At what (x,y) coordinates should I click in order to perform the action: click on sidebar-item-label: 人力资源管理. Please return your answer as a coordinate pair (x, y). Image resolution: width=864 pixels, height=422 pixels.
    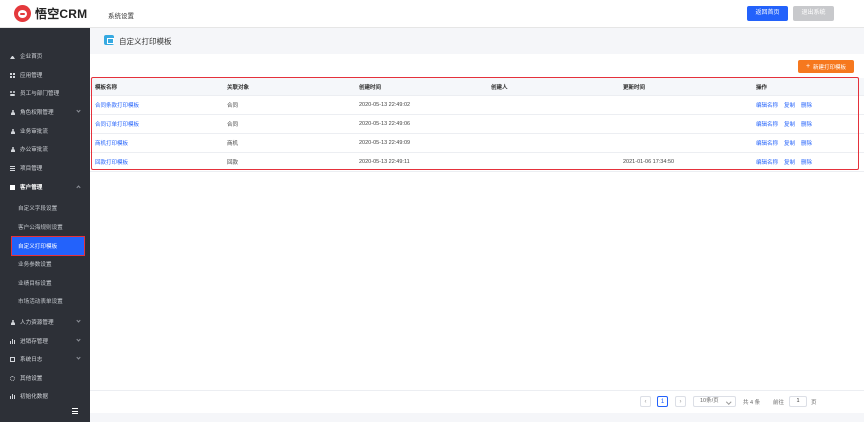
    Looking at the image, I should click on (37, 323).